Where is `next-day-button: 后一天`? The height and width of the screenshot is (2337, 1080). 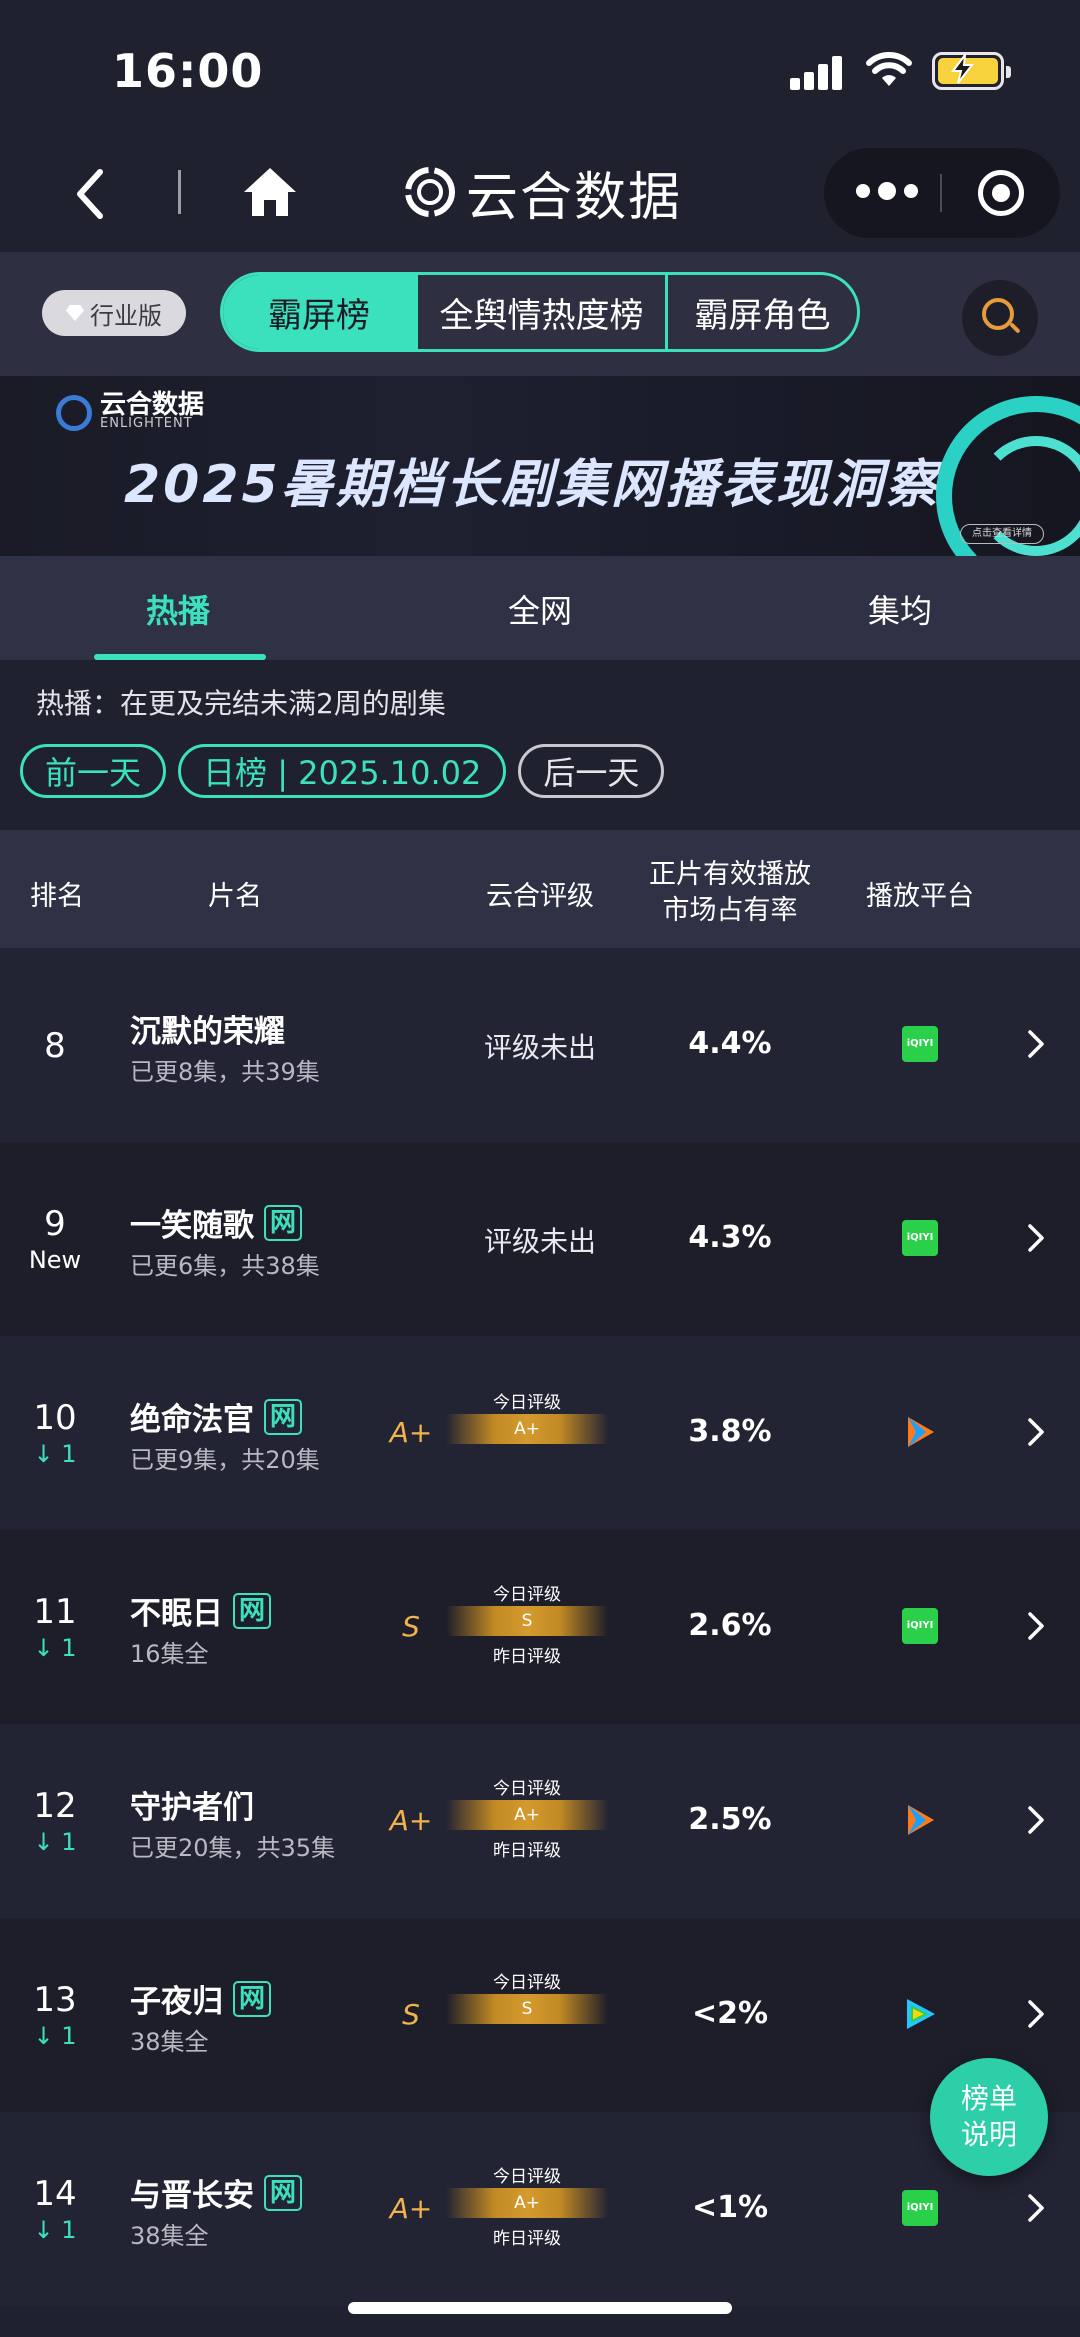 next-day-button: 后一天 is located at coordinates (591, 771).